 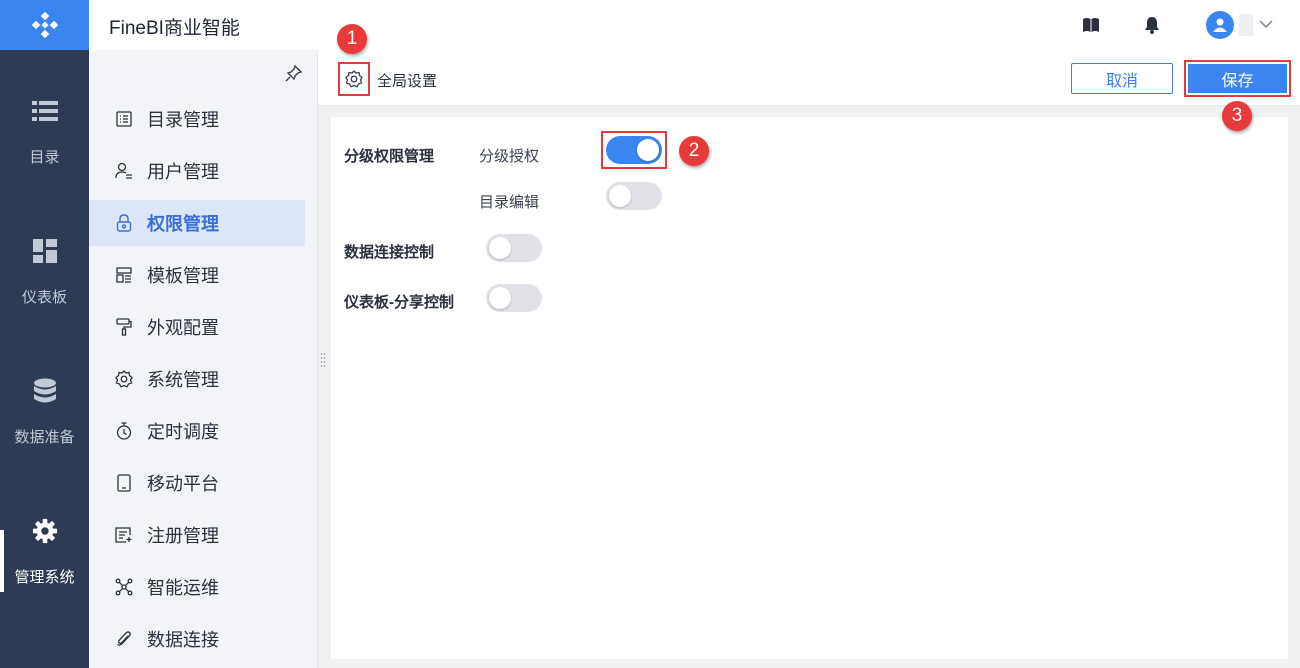 I want to click on rail-item-label: 数据准备, so click(x=44, y=437).